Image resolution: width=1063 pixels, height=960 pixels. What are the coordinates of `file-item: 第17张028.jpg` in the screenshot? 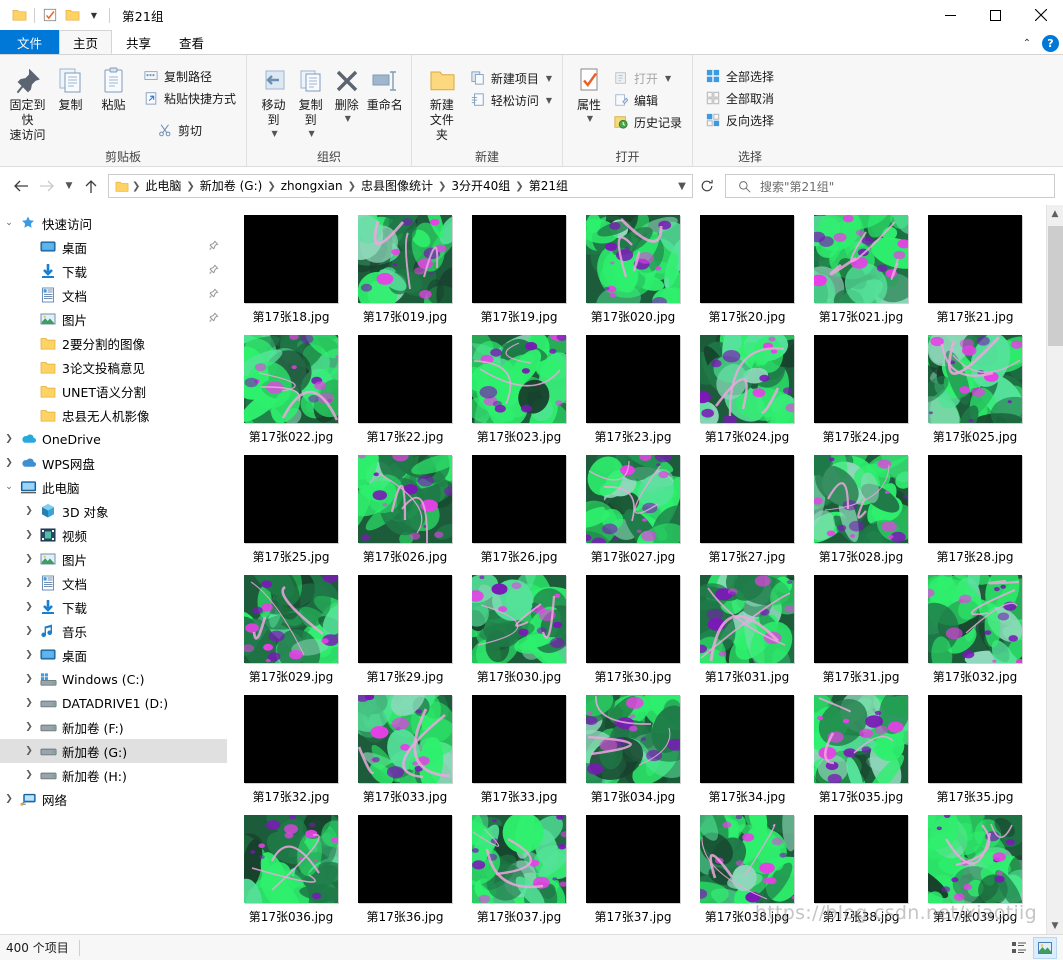 It's located at (861, 511).